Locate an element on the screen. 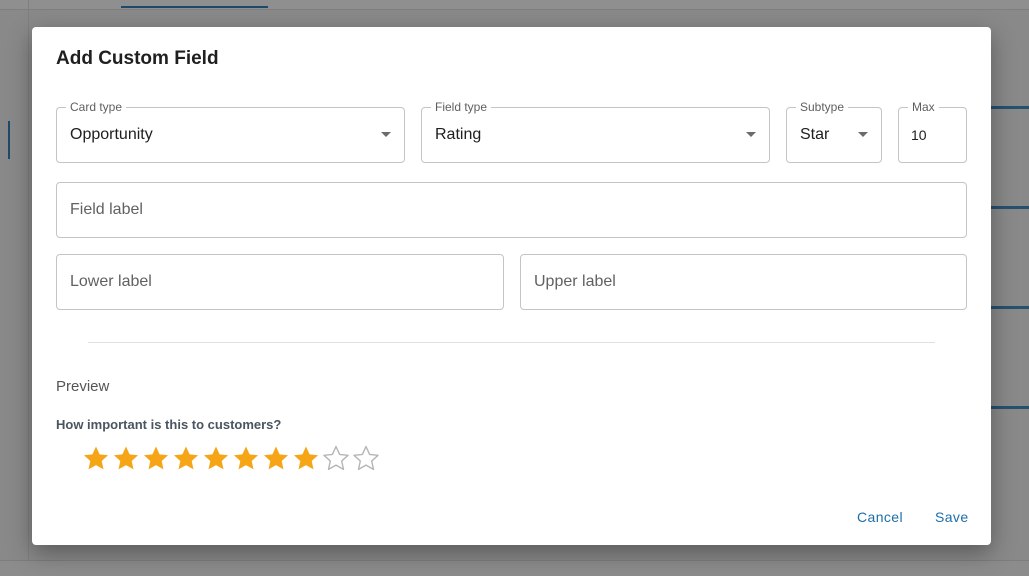  background-sidebar-indicator is located at coordinates (9, 140).